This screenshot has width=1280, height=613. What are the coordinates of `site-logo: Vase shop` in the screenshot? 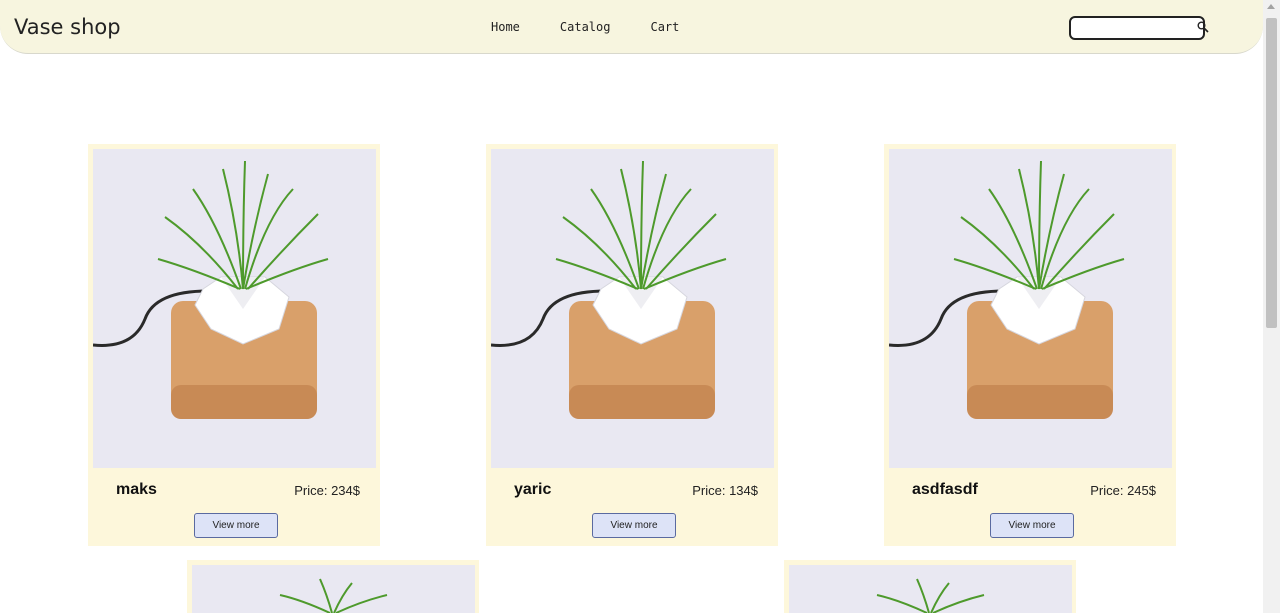 It's located at (67, 27).